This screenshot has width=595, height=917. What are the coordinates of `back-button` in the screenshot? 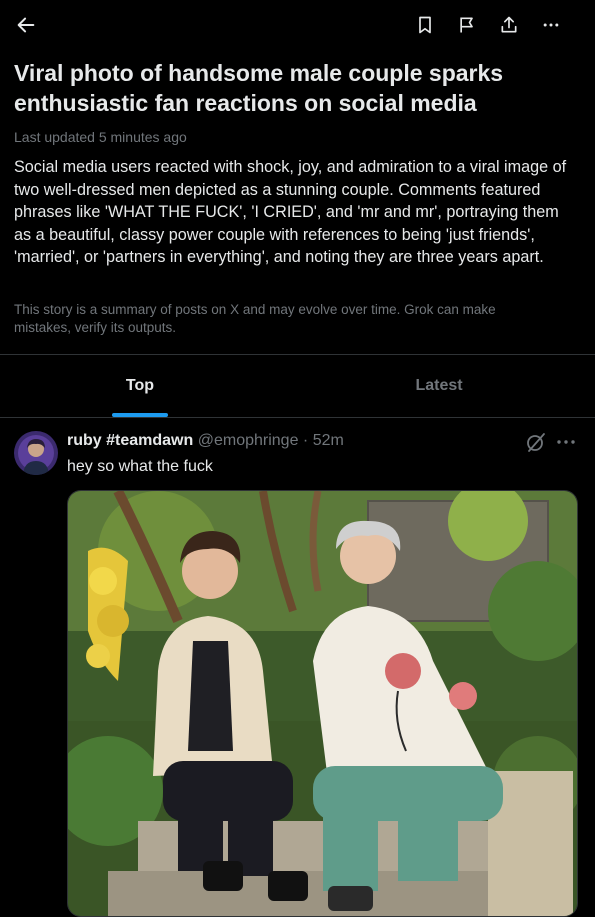 It's located at (26, 25).